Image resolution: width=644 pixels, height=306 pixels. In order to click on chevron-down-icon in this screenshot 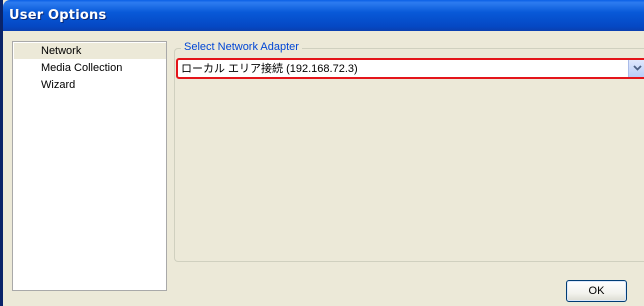, I will do `click(637, 68)`.